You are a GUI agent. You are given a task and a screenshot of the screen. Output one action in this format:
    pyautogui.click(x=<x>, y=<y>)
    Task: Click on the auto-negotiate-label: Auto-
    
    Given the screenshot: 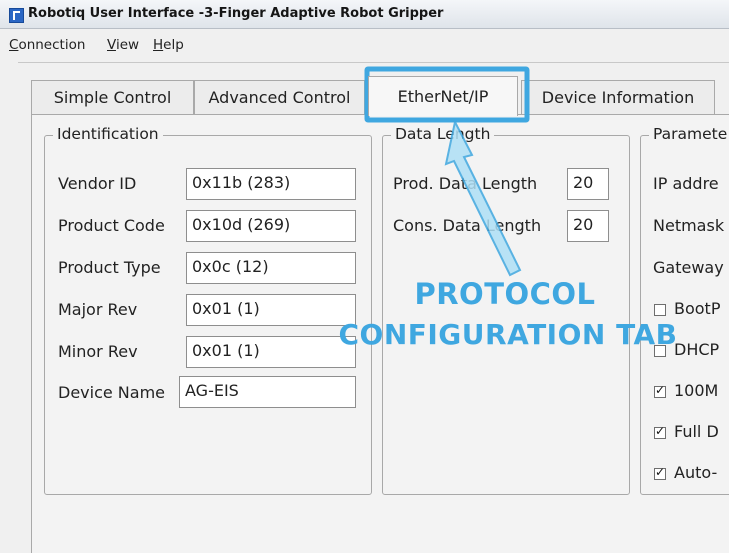 What is the action you would take?
    pyautogui.click(x=696, y=472)
    